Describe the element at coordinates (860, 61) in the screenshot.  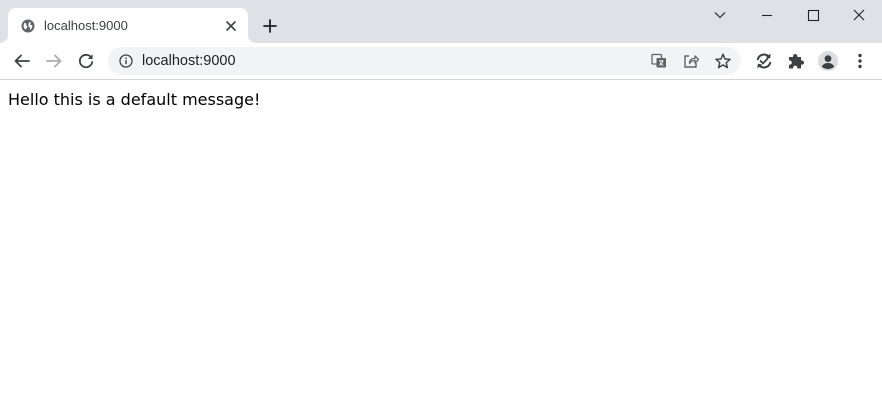
I see `kebab-menu-icon` at that location.